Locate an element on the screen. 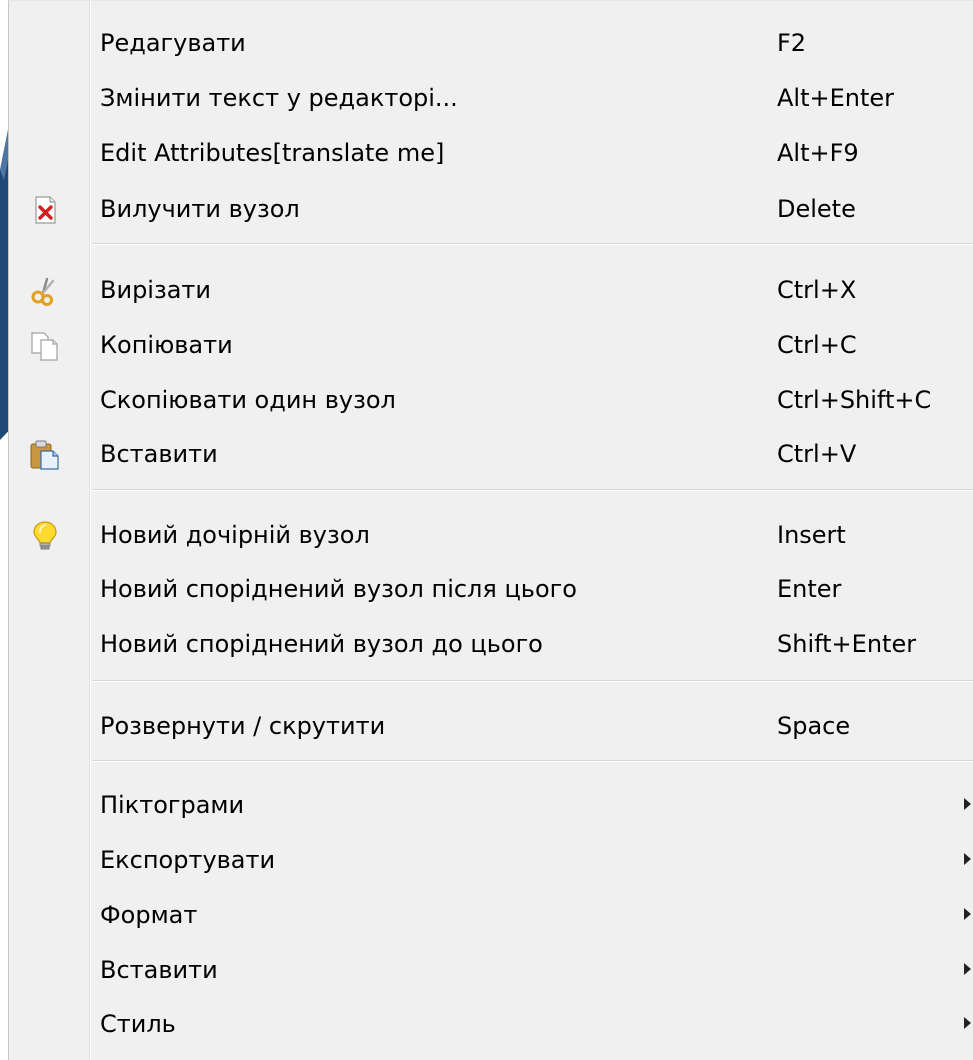 This screenshot has height=1060, width=973. menu-item-label: Вирізати is located at coordinates (156, 290).